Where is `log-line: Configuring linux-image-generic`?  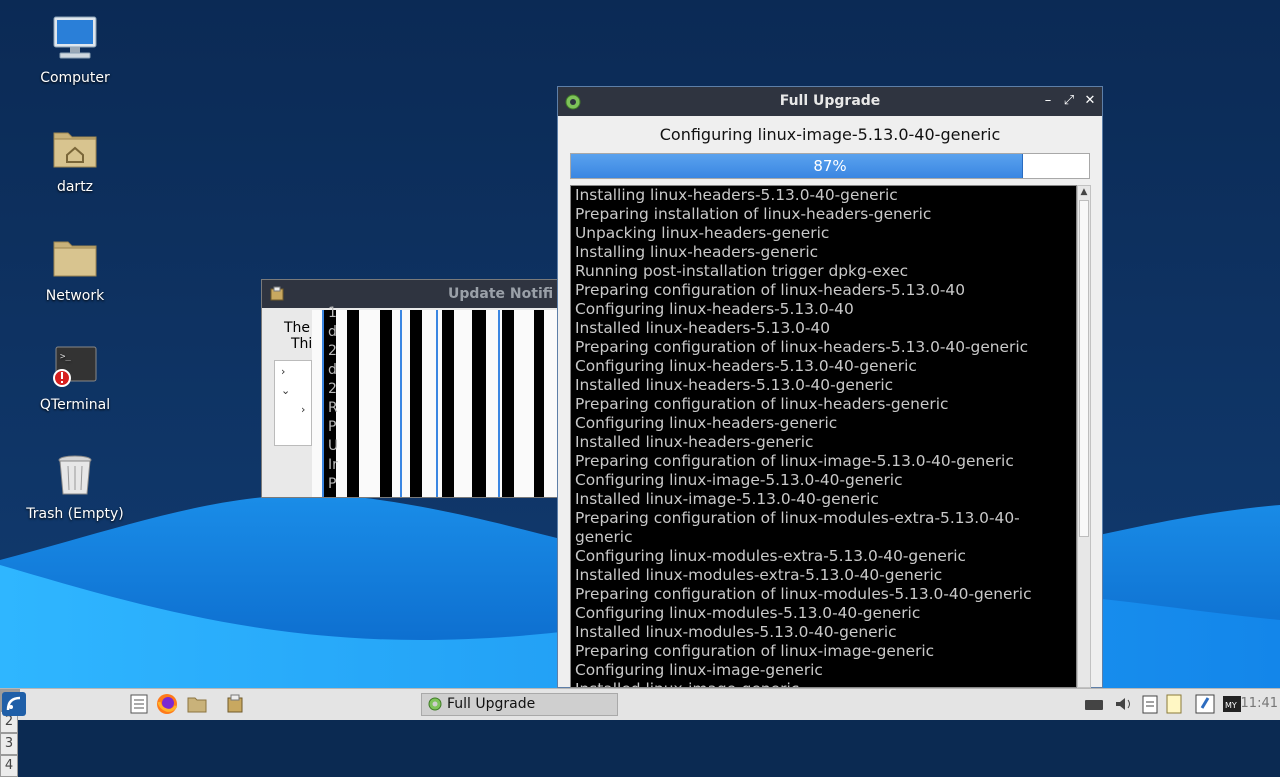
log-line: Configuring linux-image-generic is located at coordinates (699, 670).